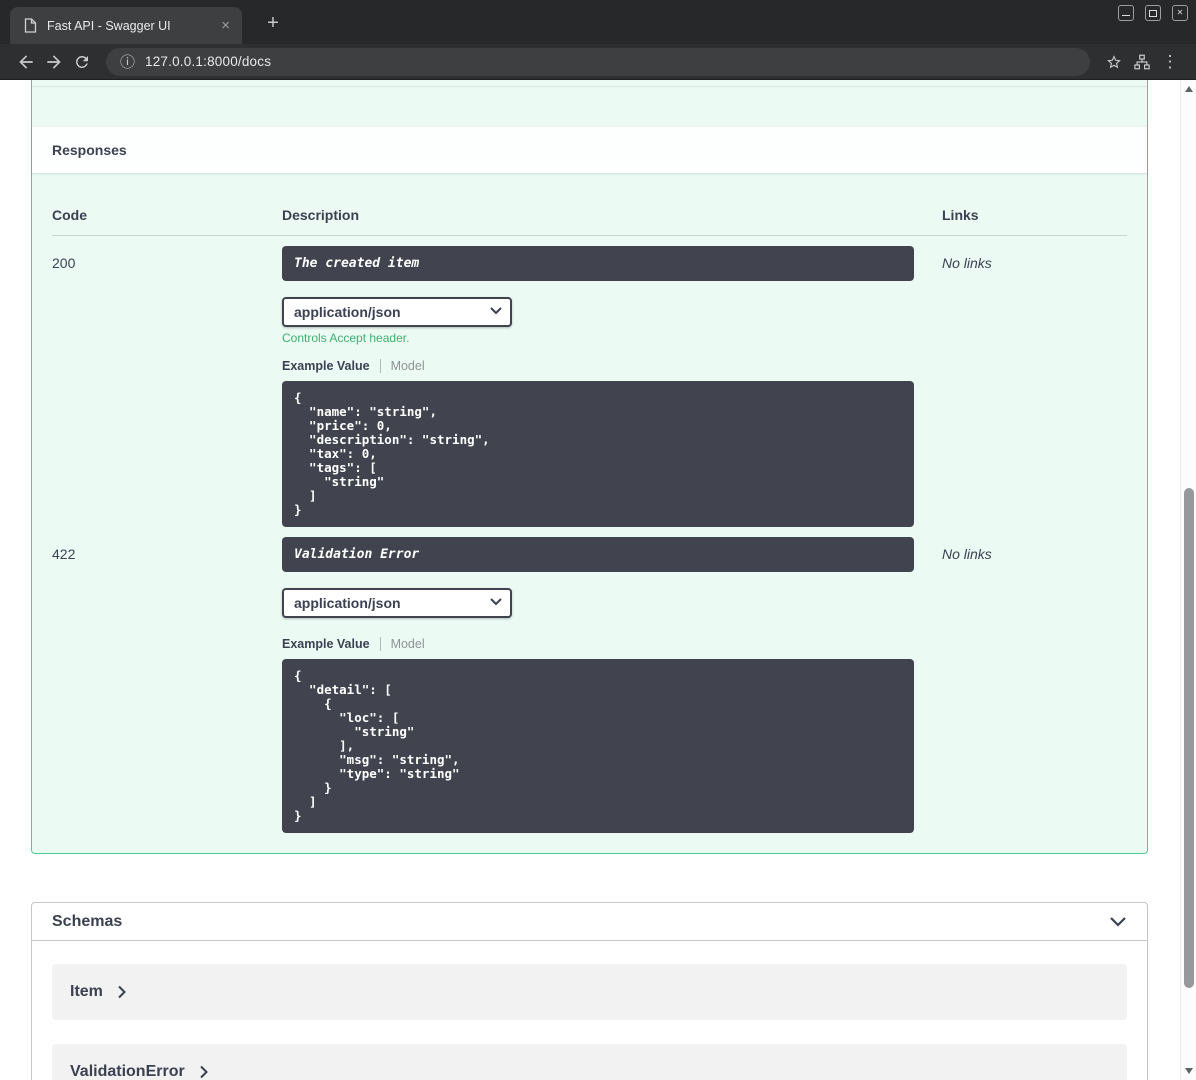 This screenshot has width=1196, height=1080. I want to click on response-description: Validation Error, so click(598, 554).